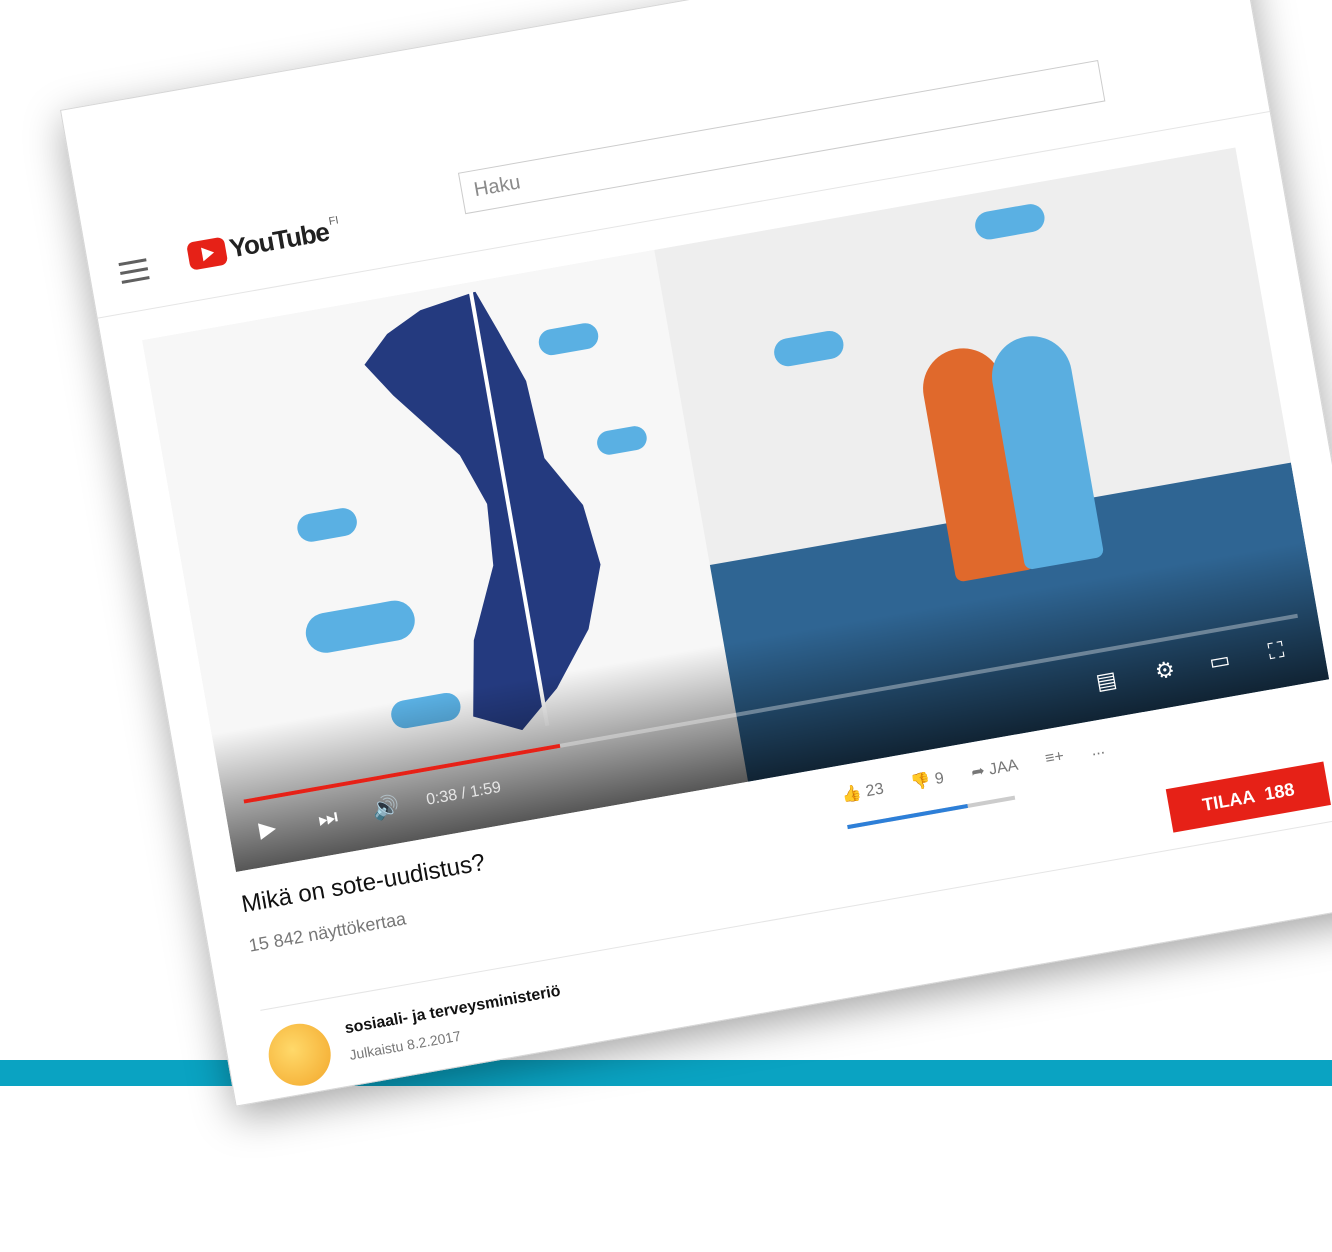 Image resolution: width=1332 pixels, height=1252 pixels. What do you see at coordinates (921, 782) in the screenshot?
I see `thumb-down-icon: 👎` at bounding box center [921, 782].